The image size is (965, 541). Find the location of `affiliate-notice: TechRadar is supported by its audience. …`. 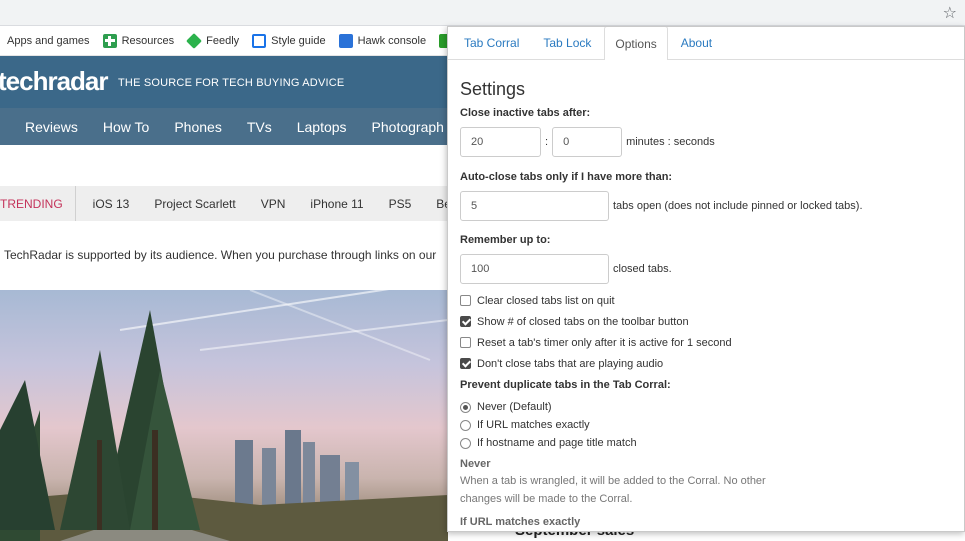

affiliate-notice: TechRadar is supported by its audience. … is located at coordinates (220, 255).